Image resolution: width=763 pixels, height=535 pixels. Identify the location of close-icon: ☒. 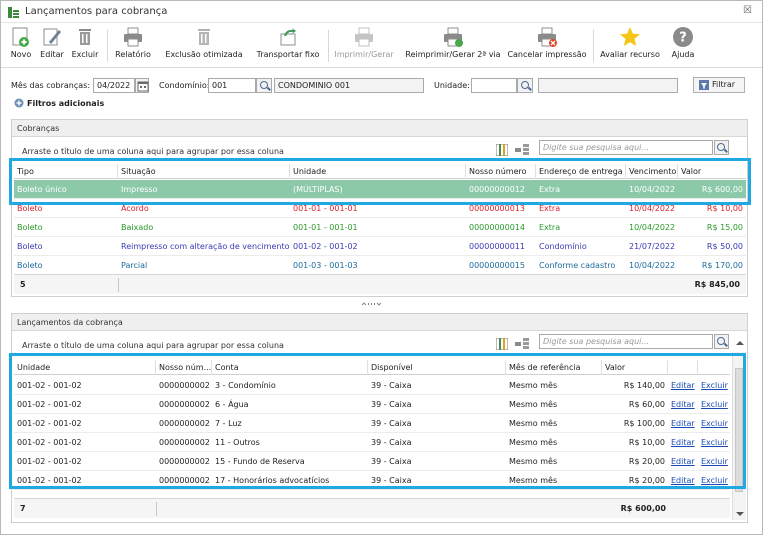
(747, 10).